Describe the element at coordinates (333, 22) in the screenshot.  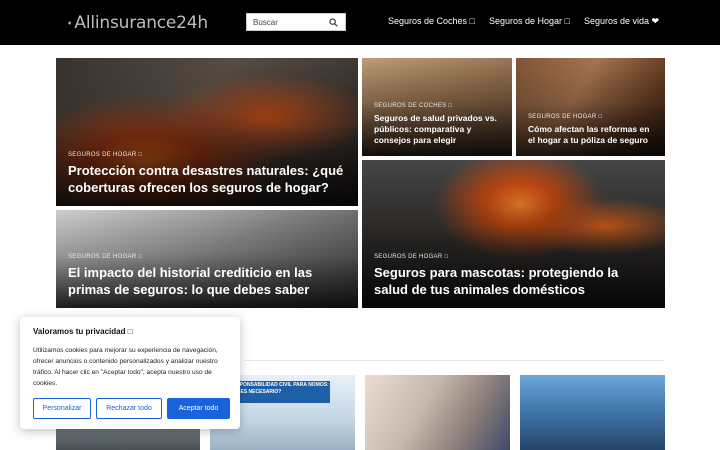
I see `search-icon` at that location.